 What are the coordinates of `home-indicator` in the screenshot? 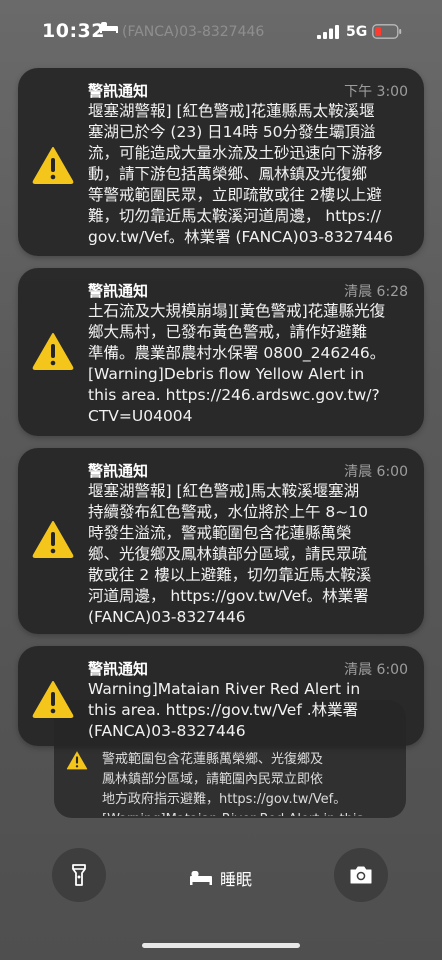 It's located at (221, 945).